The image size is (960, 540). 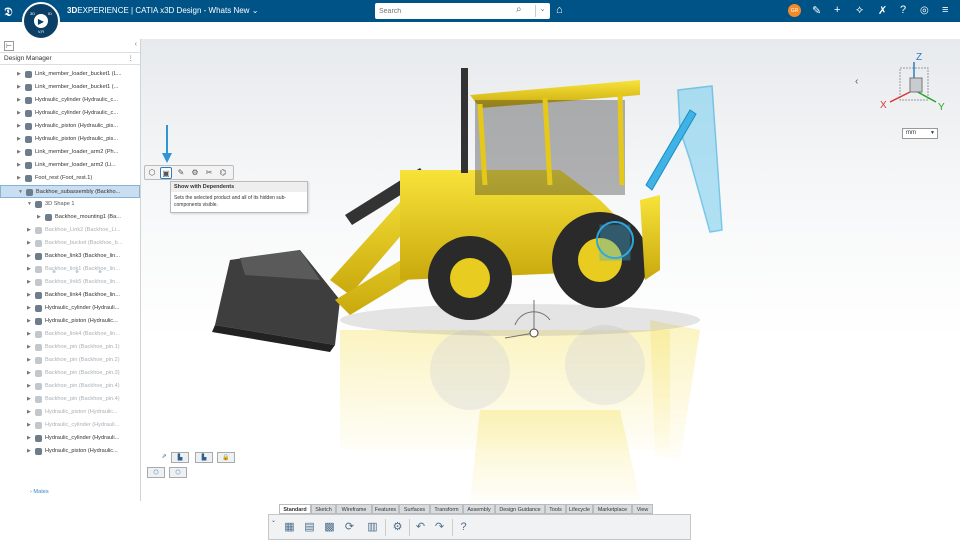 I want to click on select-mode-2-button: ▙, so click(x=204, y=457).